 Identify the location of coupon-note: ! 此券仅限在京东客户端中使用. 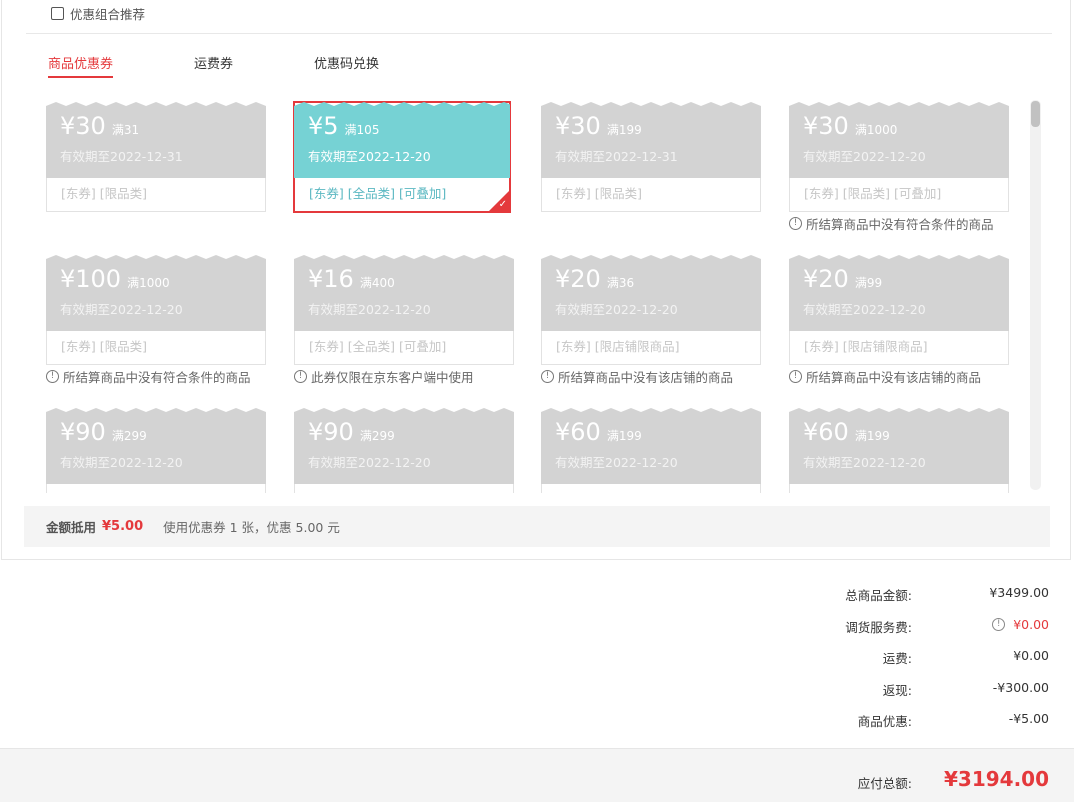
(404, 376).